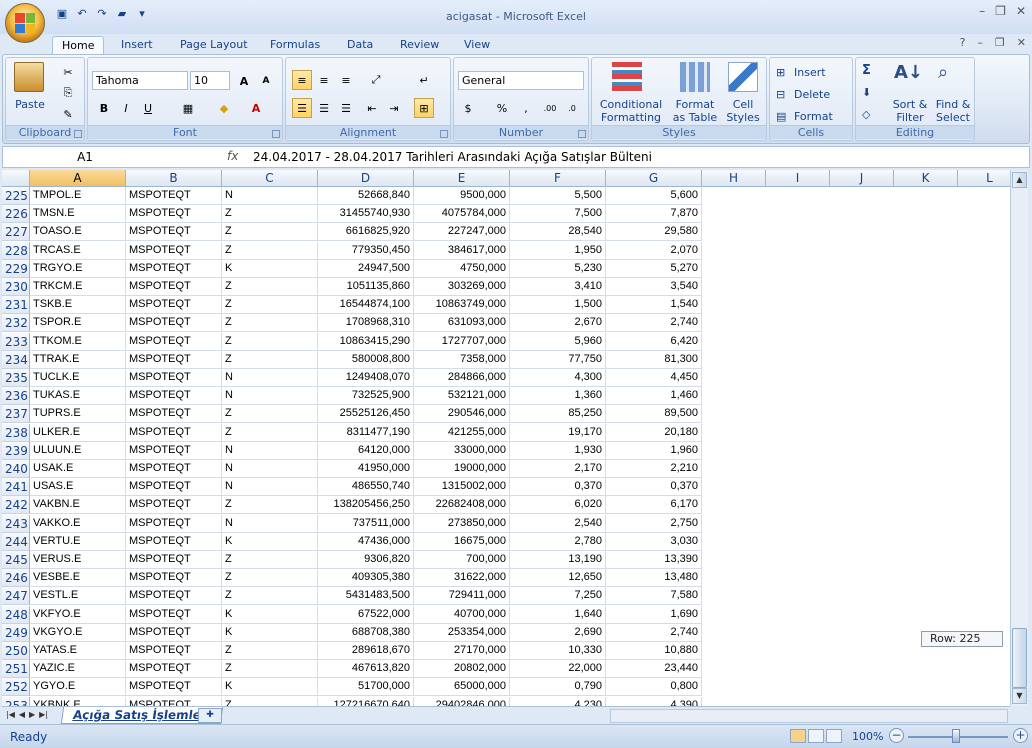  I want to click on name-box: A1, so click(85, 157).